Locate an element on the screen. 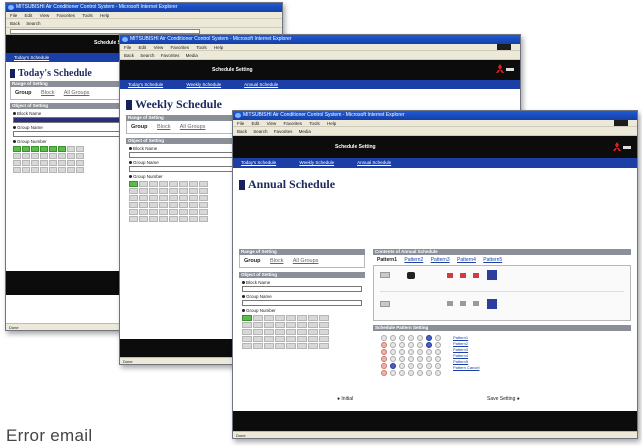 Image resolution: width=642 pixels, height=446 pixels. menu-edit: Edit is located at coordinates (256, 123).